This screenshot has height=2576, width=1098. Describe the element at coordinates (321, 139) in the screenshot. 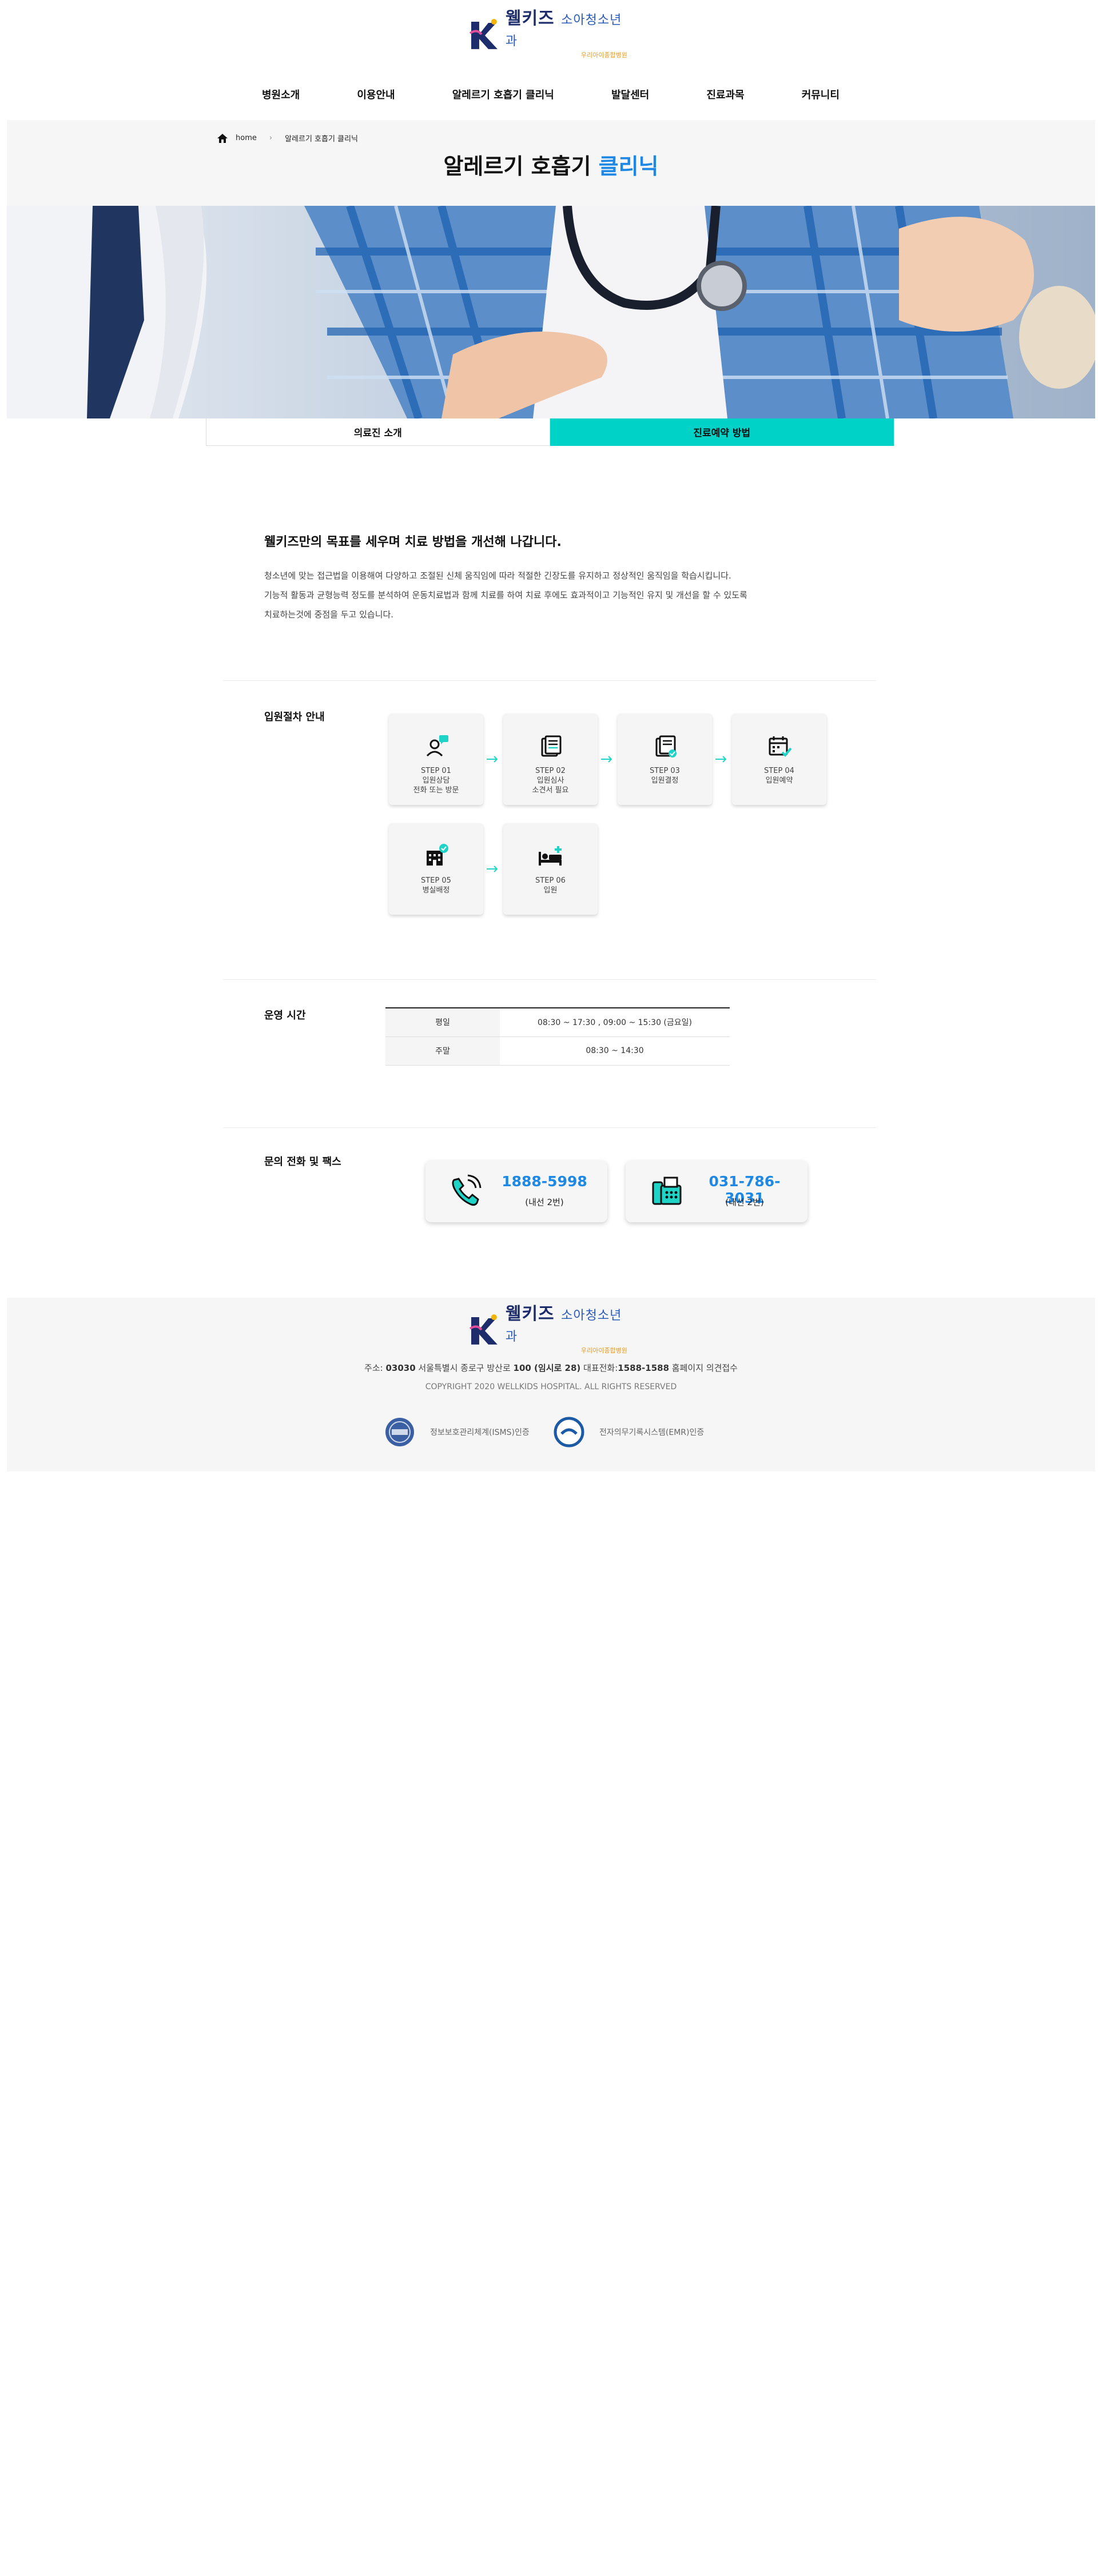

I see `breadcrumb-current: 알레르기 호흡기 클리닉` at that location.